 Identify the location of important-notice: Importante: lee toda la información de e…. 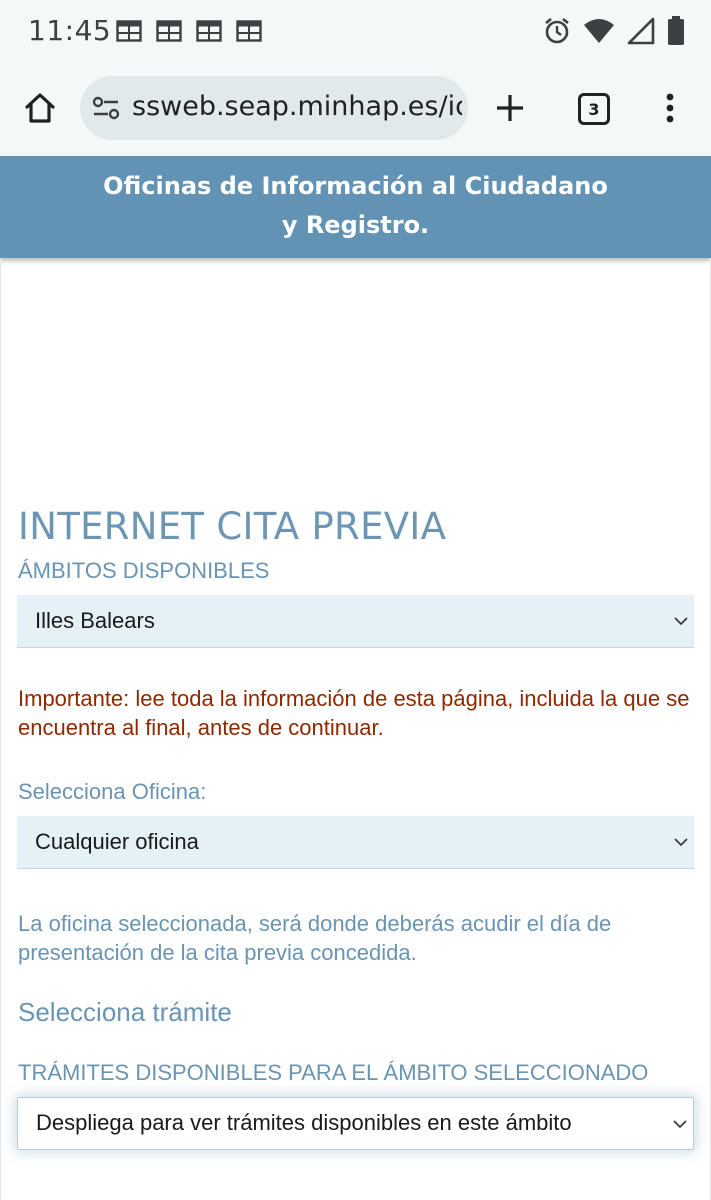
(354, 713).